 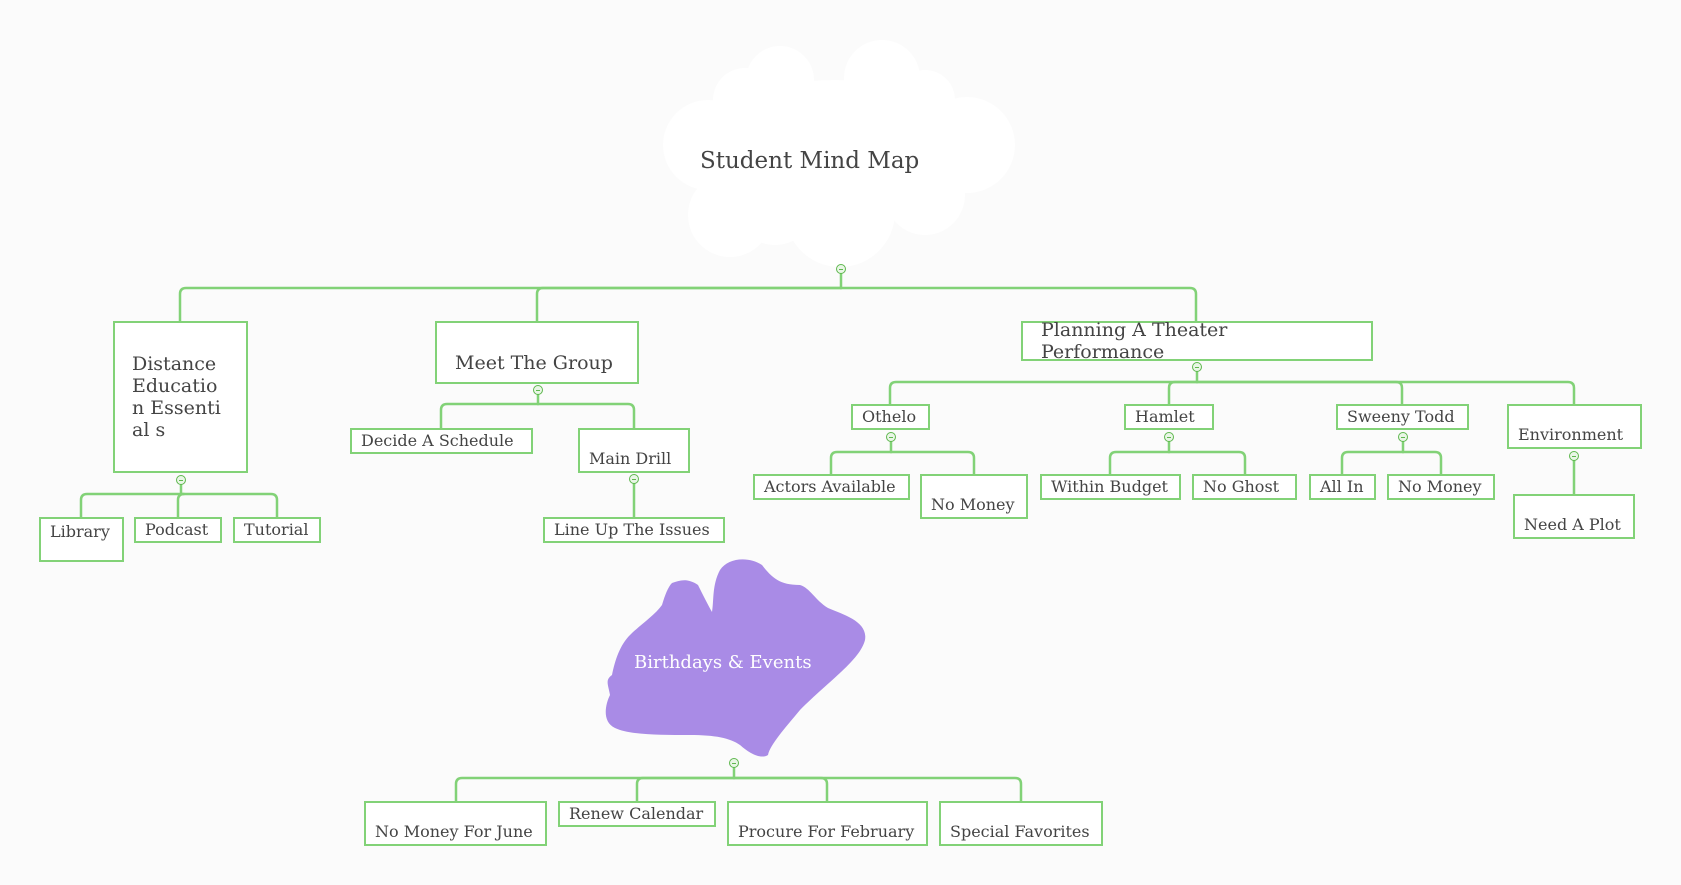 I want to click on topic-all-in: All In, so click(x=1342, y=487).